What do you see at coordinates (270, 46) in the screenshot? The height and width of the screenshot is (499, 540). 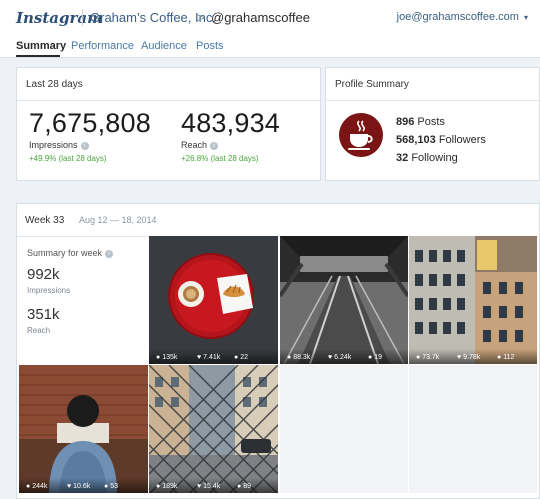 I see `nav-tabs: Summary Performance Audience Posts` at bounding box center [270, 46].